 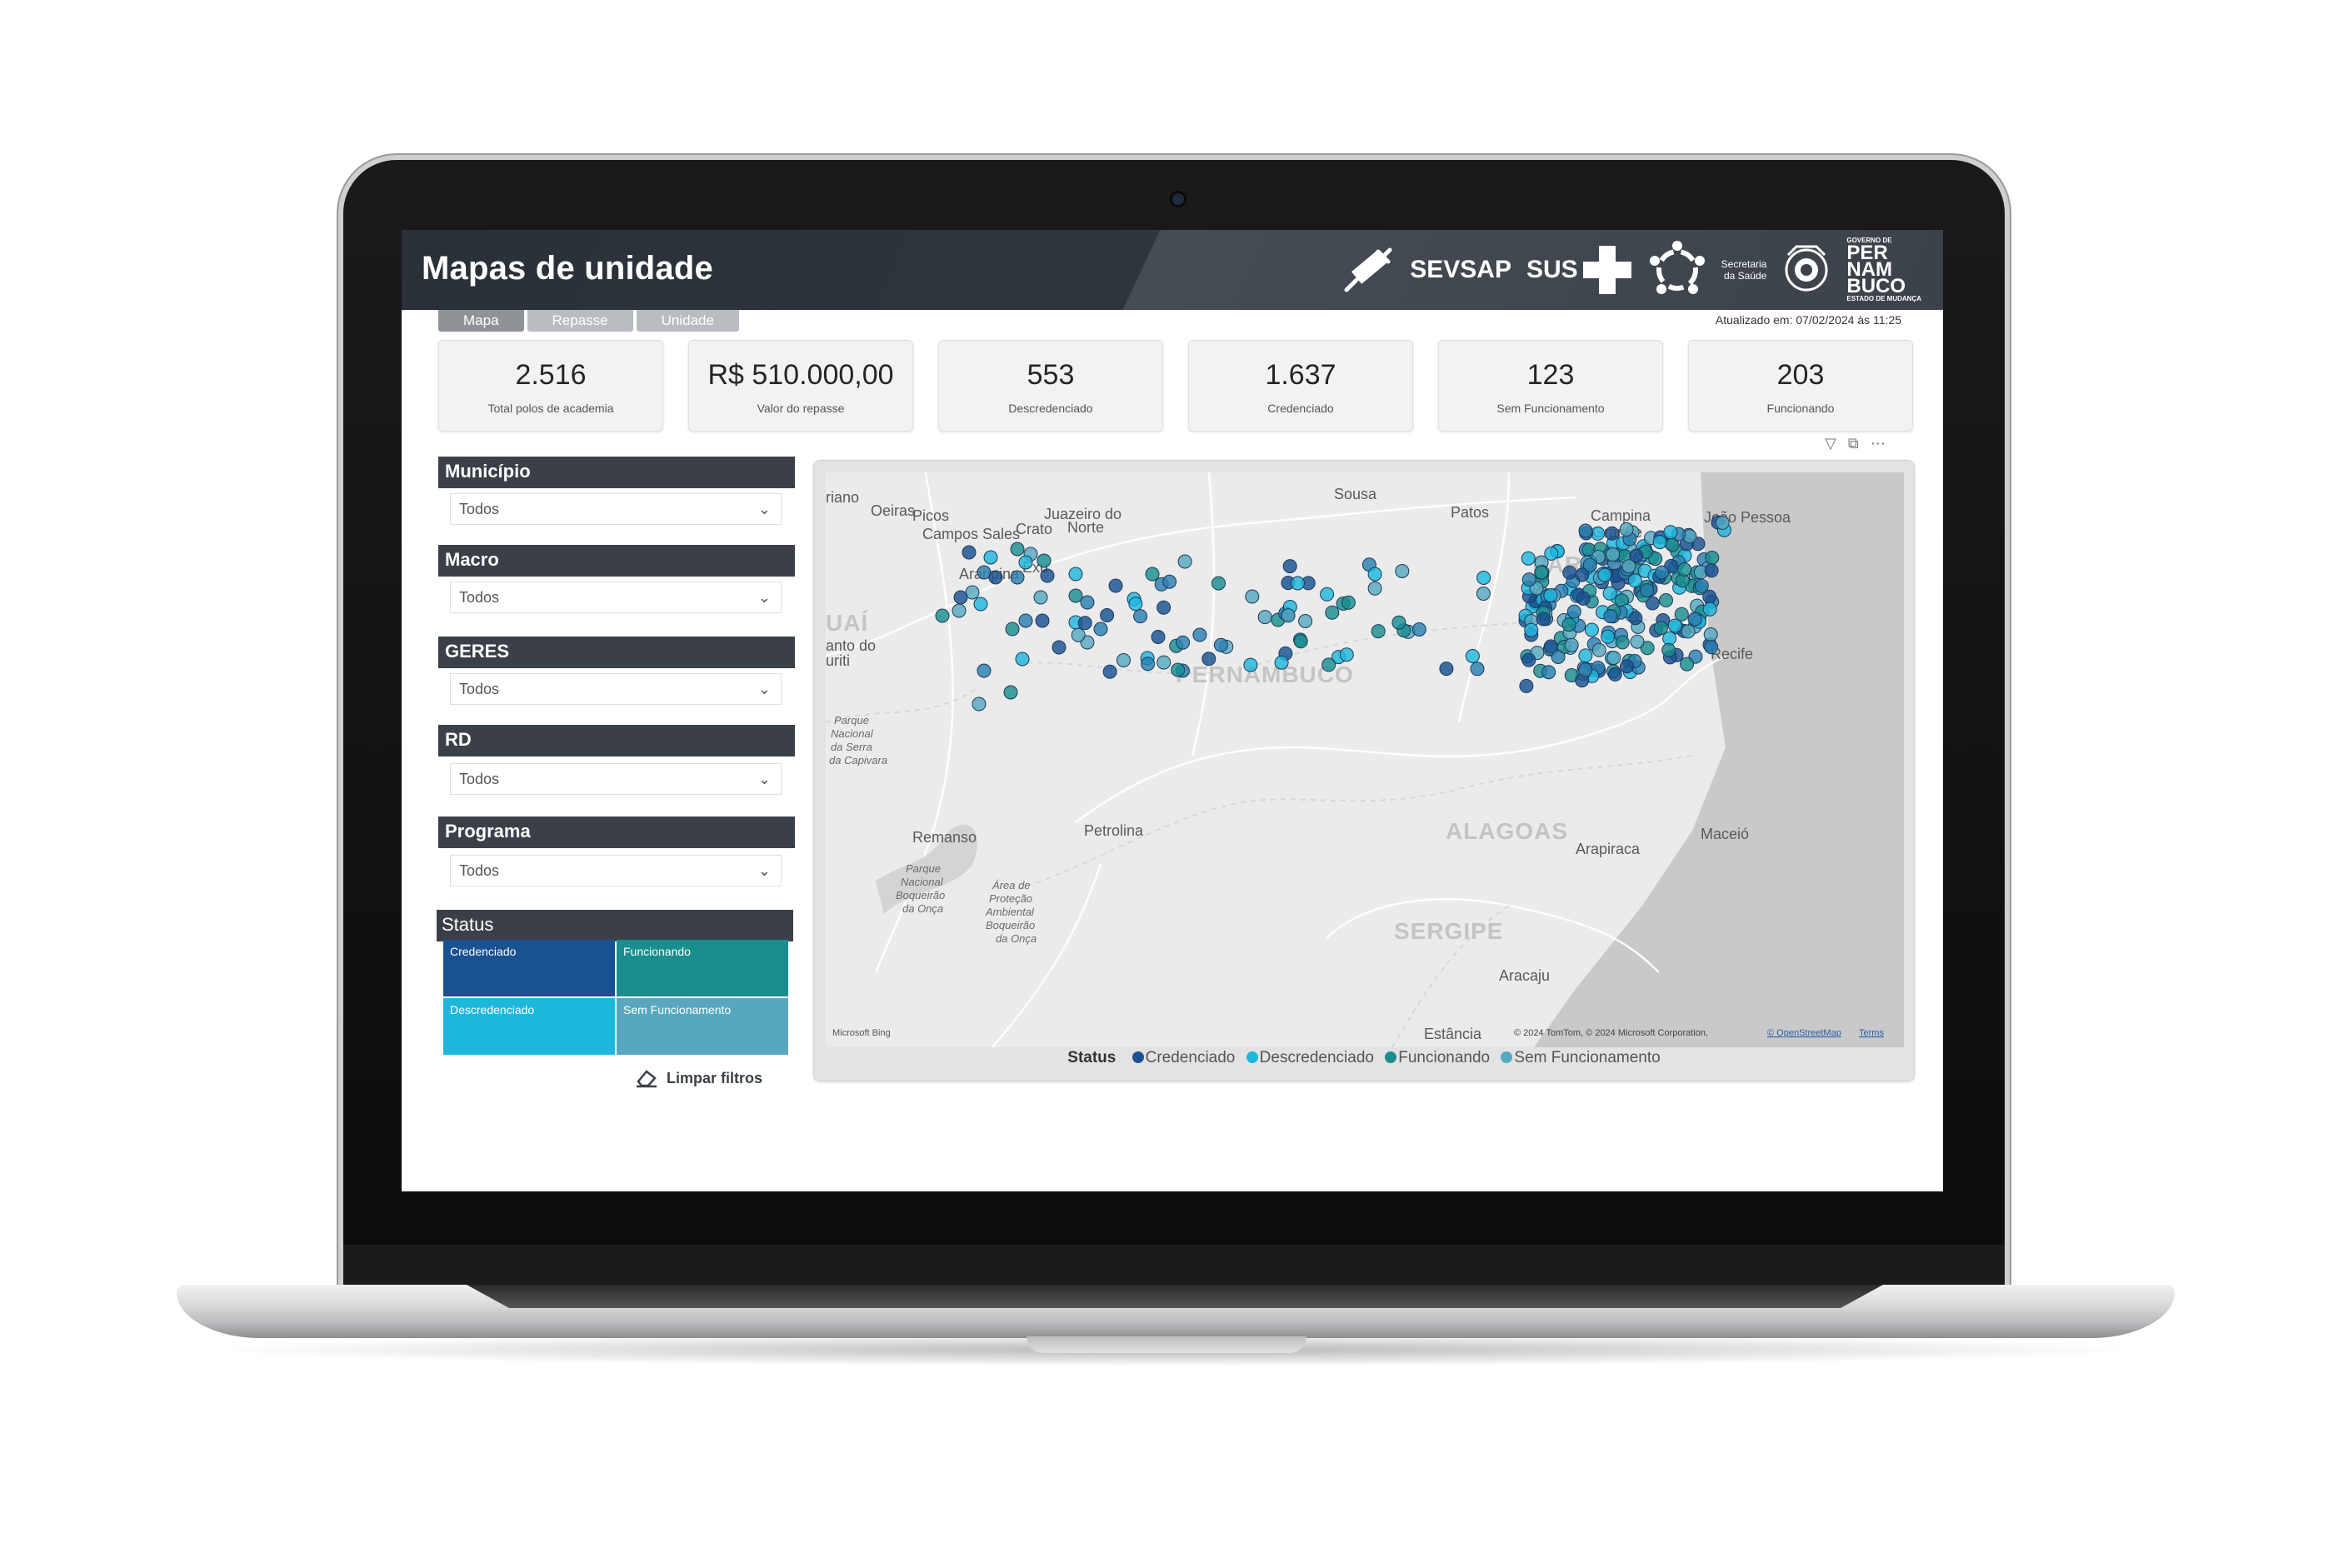 I want to click on tab-repasse: Repasse, so click(x=580, y=321).